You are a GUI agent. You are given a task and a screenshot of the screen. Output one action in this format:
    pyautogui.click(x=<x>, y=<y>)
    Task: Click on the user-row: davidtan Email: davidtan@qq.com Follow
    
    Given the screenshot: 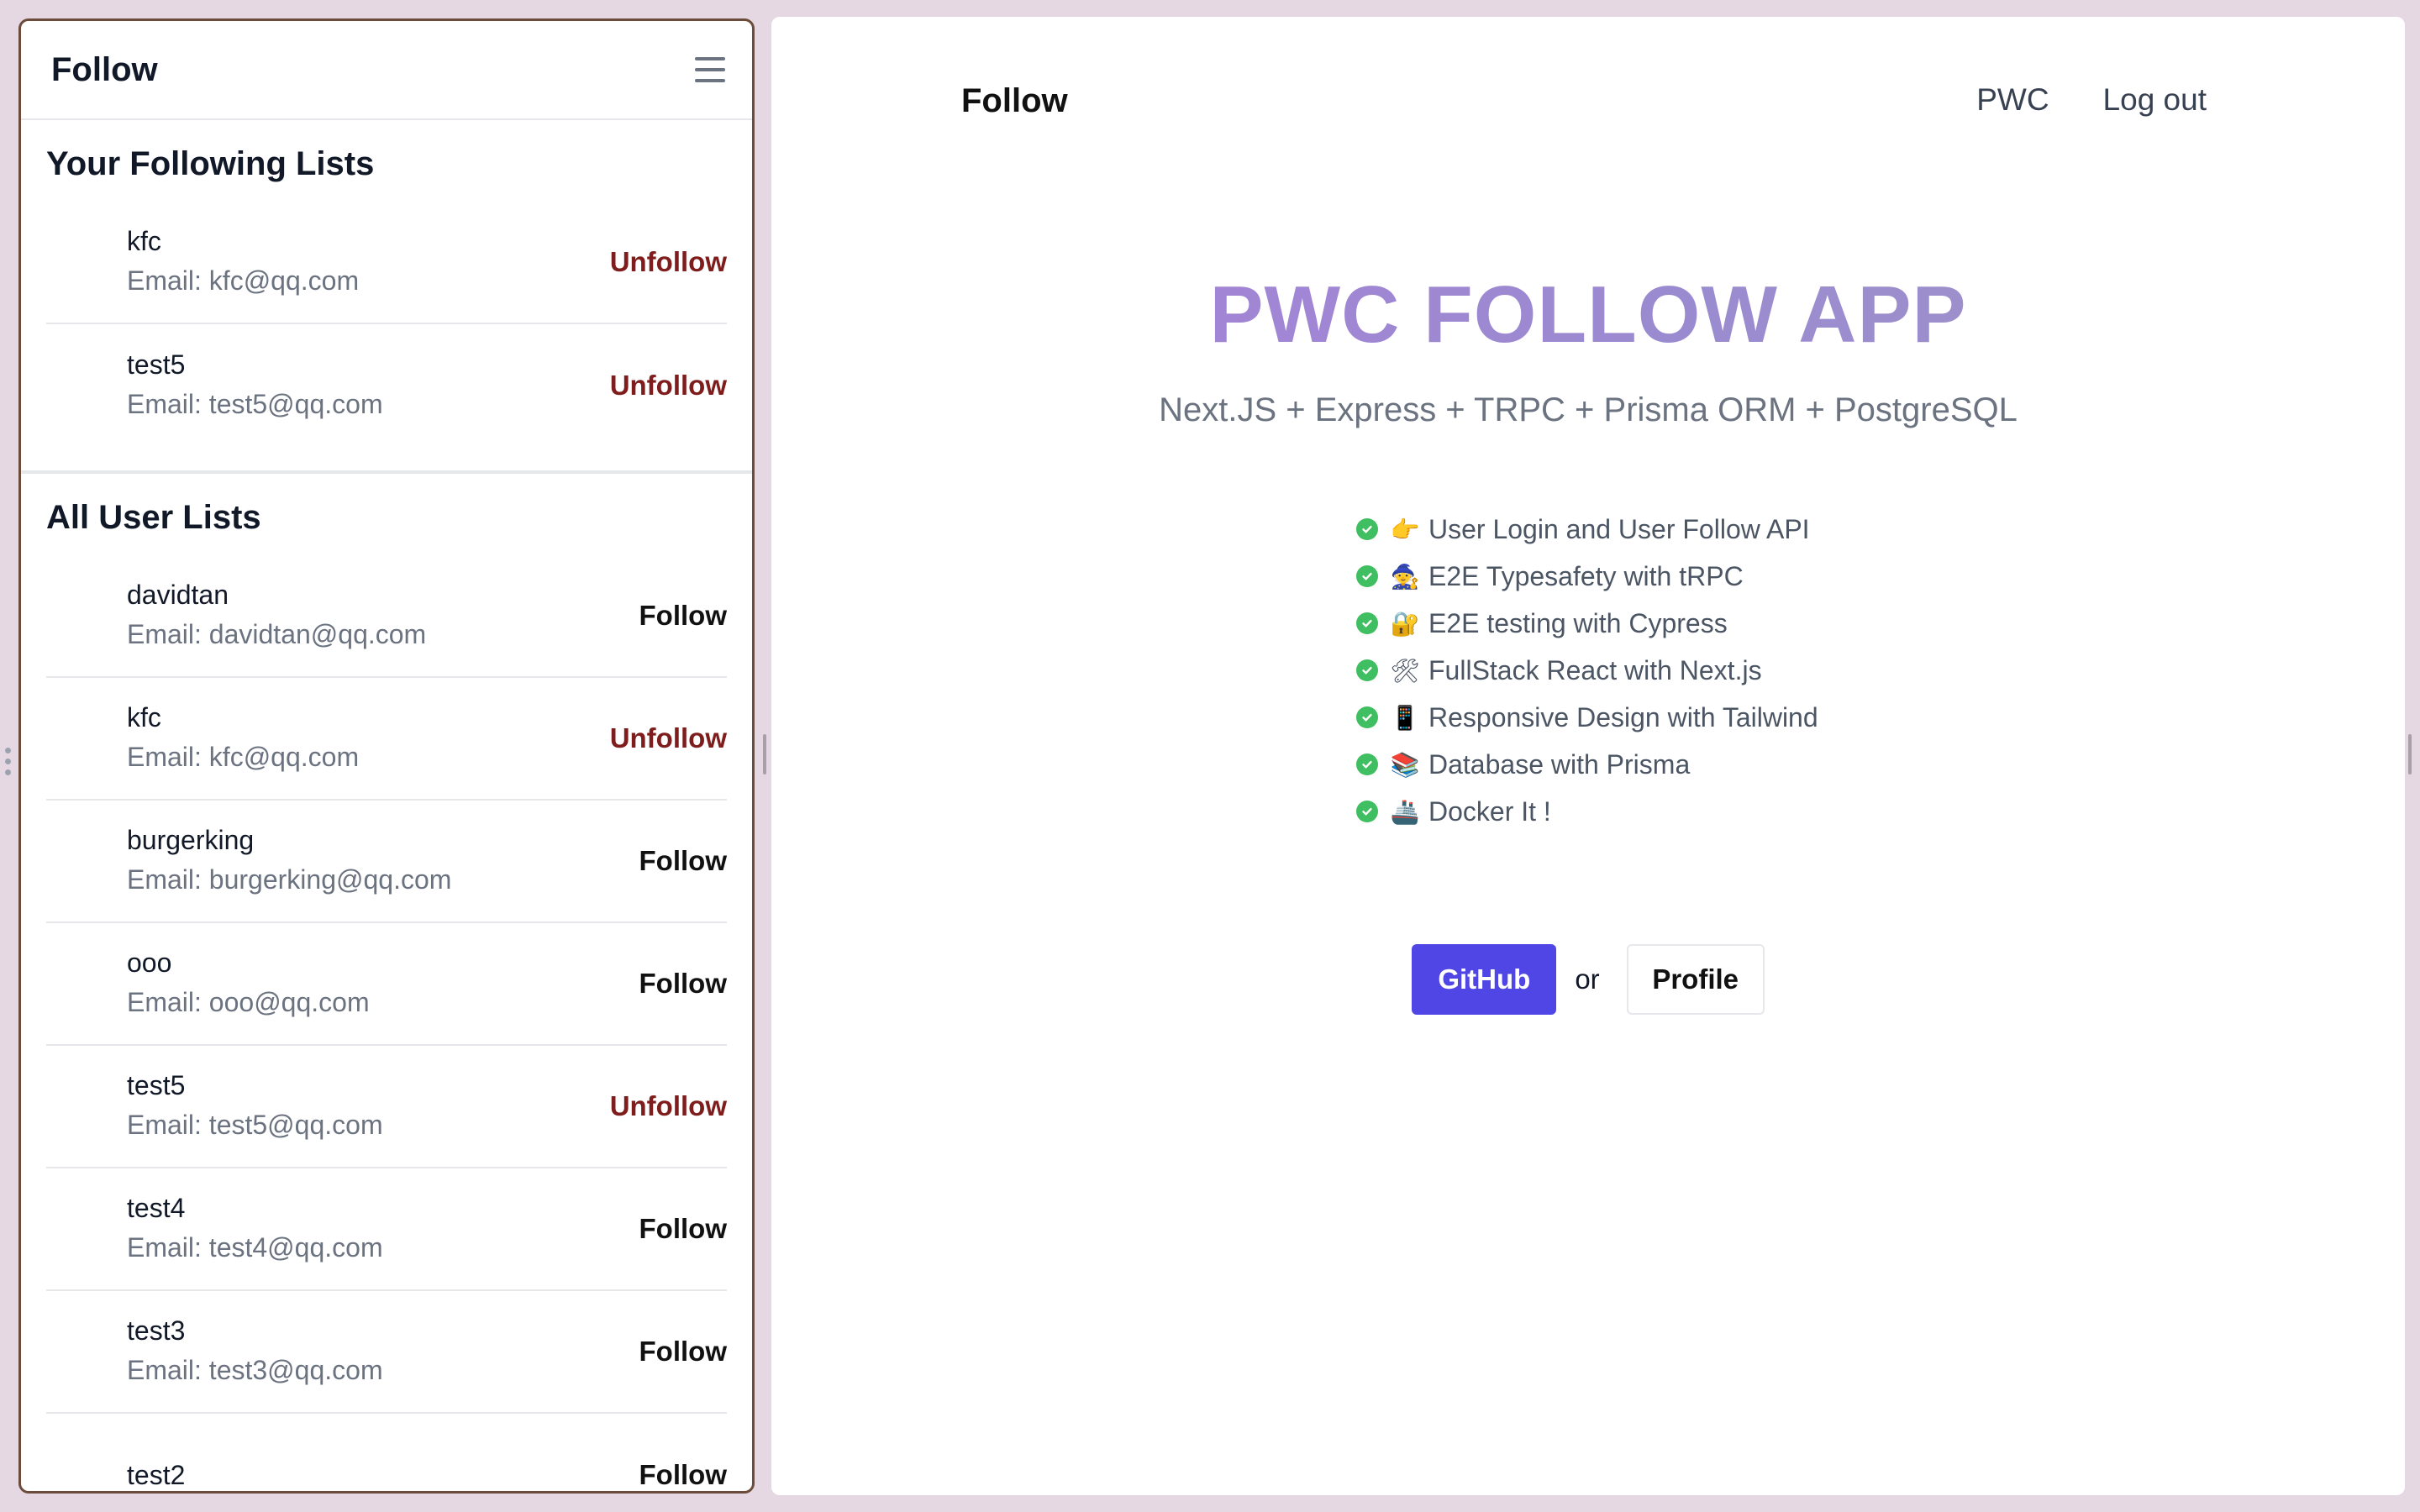 What is the action you would take?
    pyautogui.click(x=386, y=616)
    